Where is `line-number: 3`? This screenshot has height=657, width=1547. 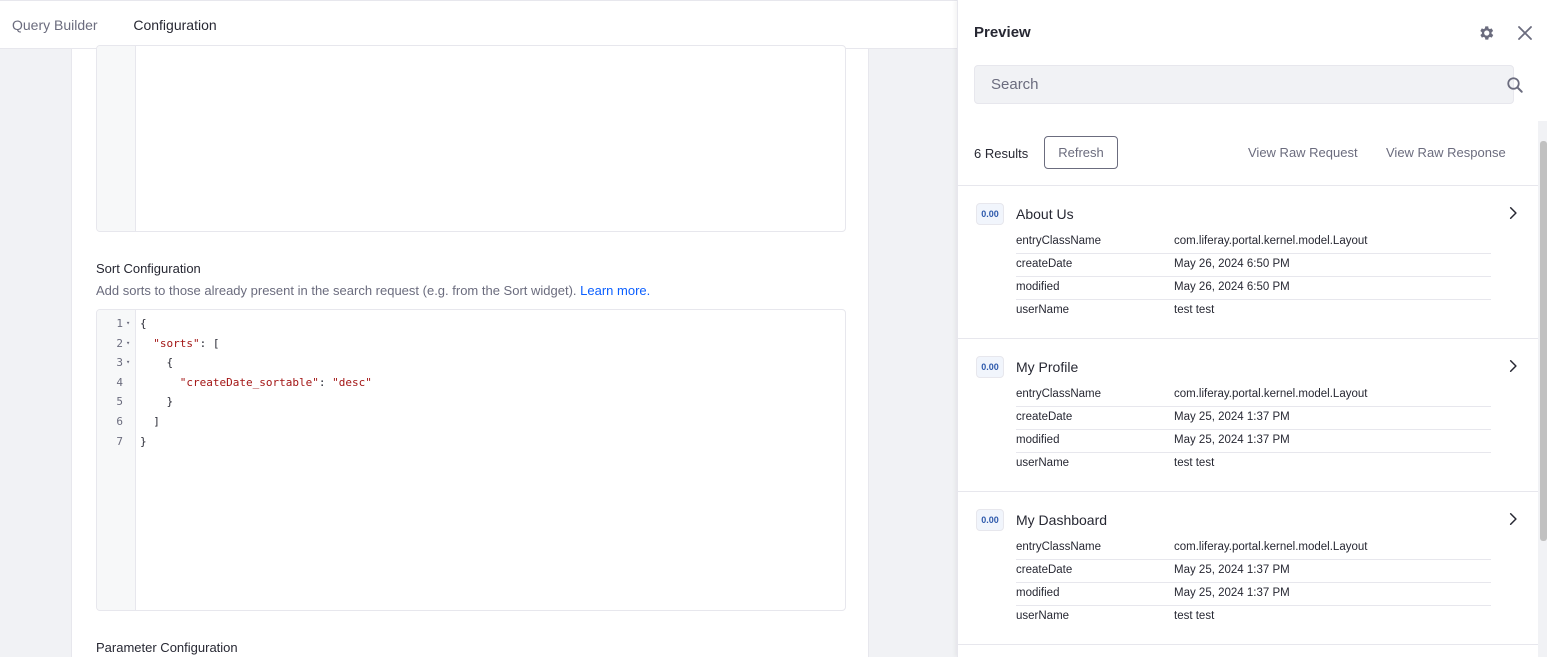
line-number: 3 is located at coordinates (119, 363).